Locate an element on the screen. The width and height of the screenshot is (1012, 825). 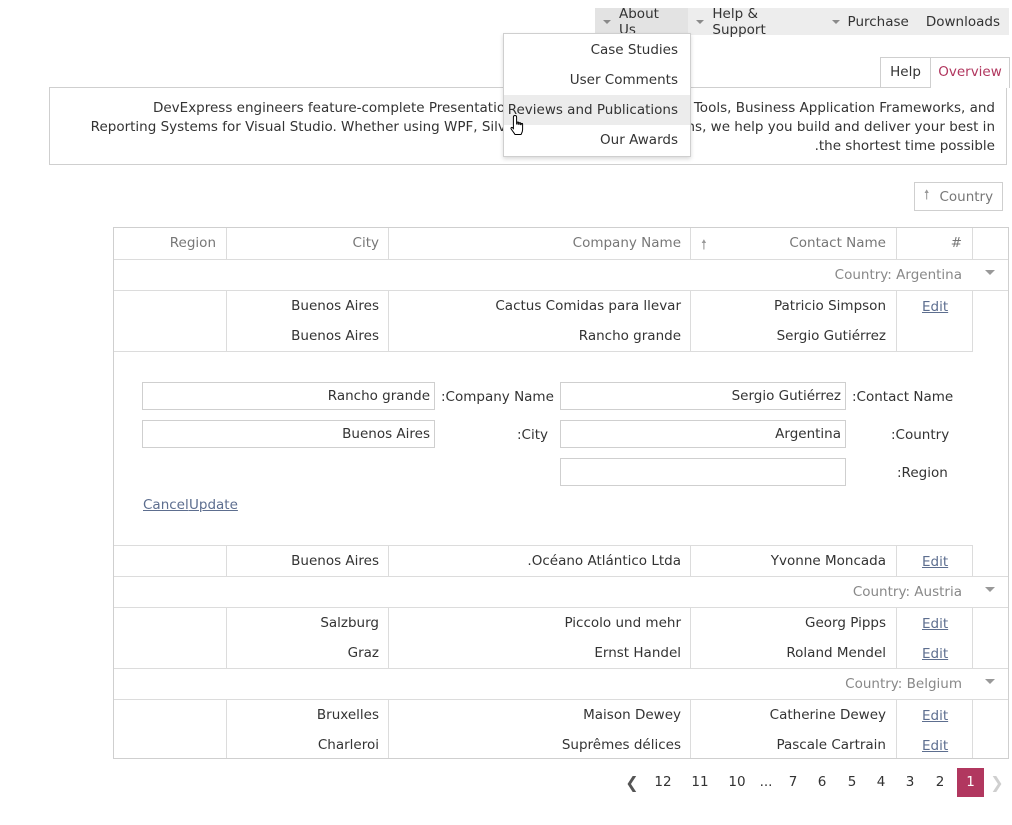
cell-contact: Pascale Cartrain is located at coordinates (831, 745).